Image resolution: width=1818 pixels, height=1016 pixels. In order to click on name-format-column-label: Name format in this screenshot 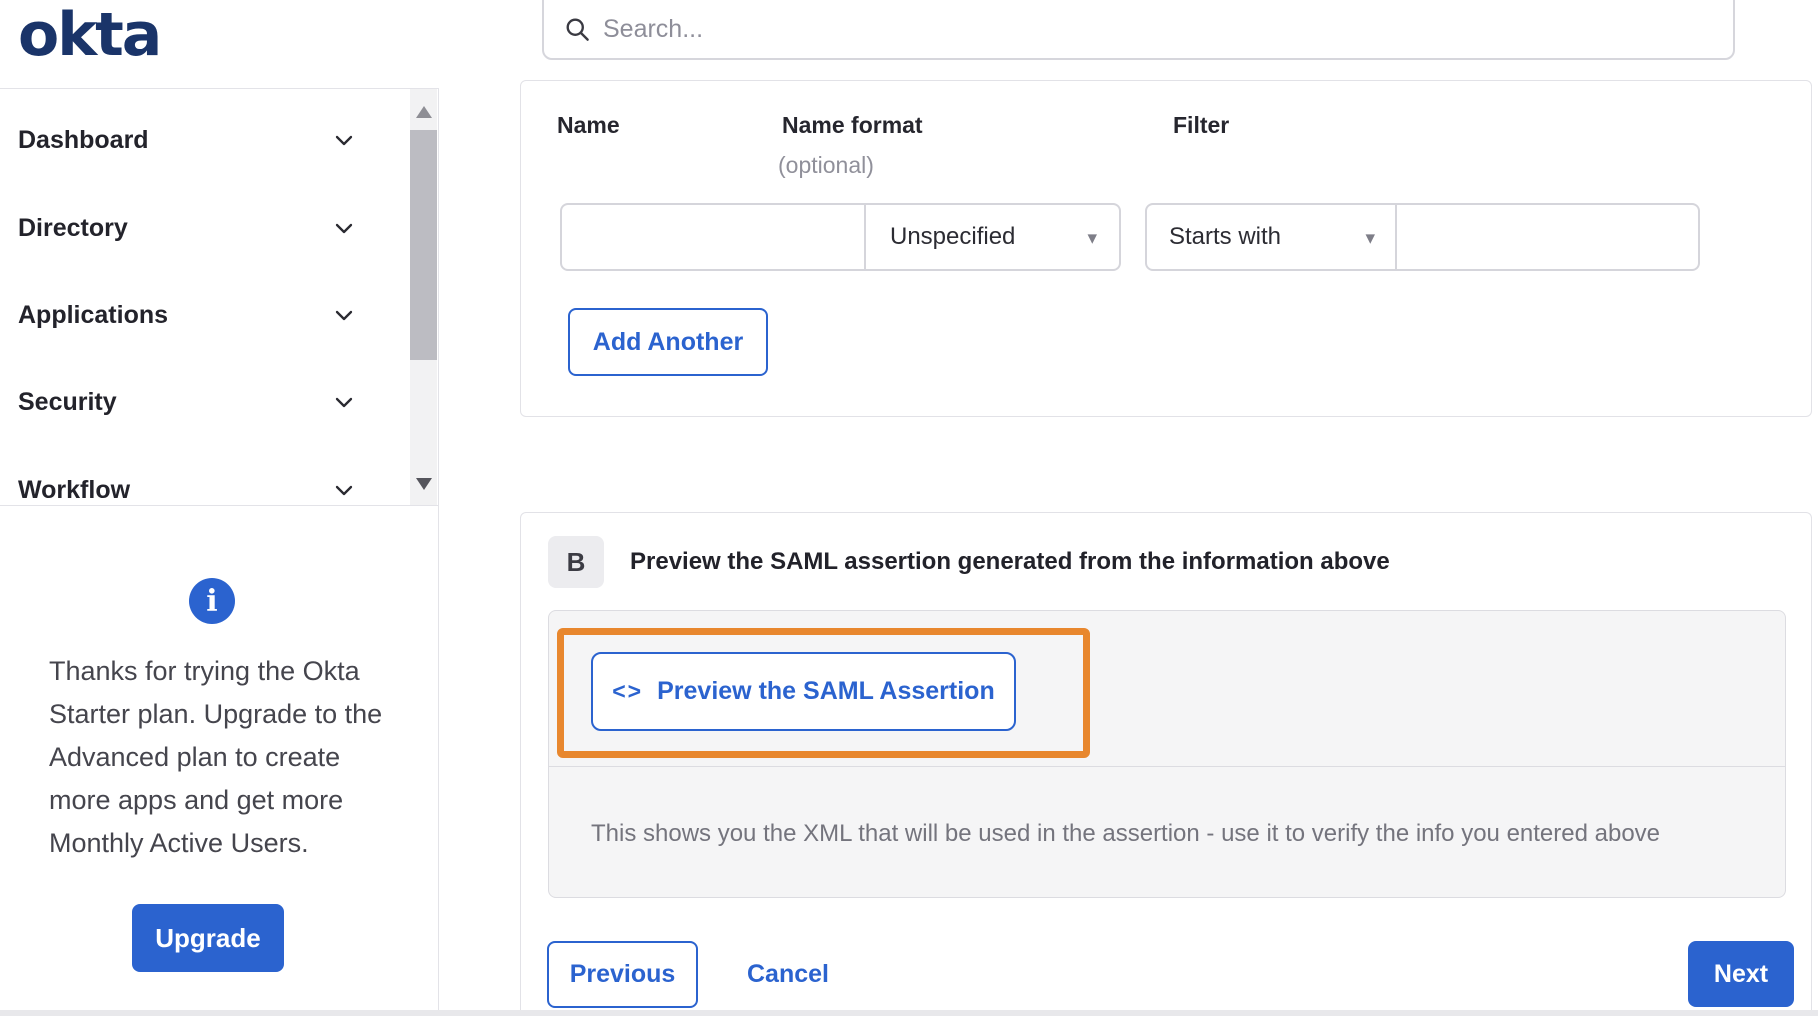, I will do `click(852, 125)`.